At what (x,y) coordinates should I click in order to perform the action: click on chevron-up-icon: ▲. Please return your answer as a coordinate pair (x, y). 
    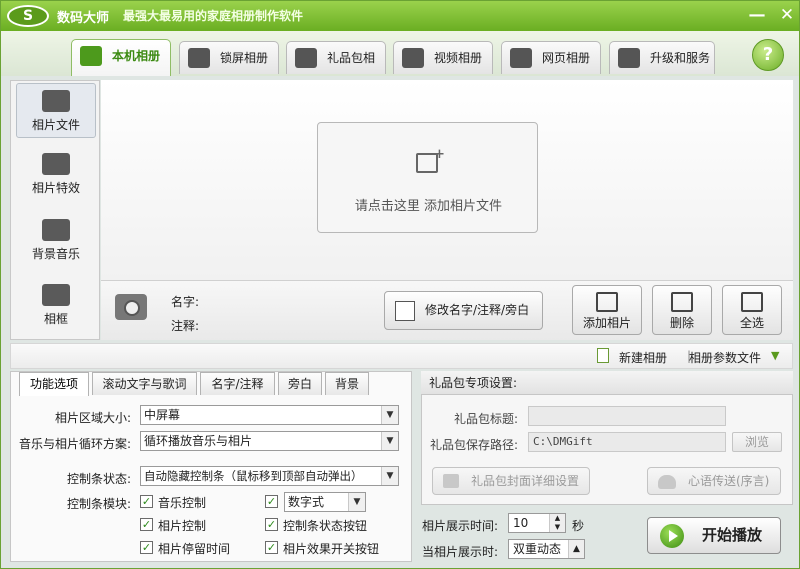
    Looking at the image, I should click on (576, 549).